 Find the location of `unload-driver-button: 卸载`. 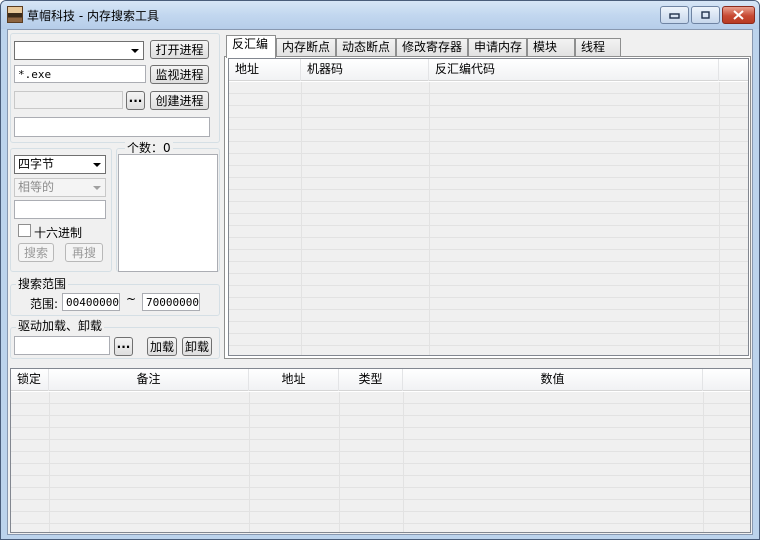

unload-driver-button: 卸载 is located at coordinates (197, 346).